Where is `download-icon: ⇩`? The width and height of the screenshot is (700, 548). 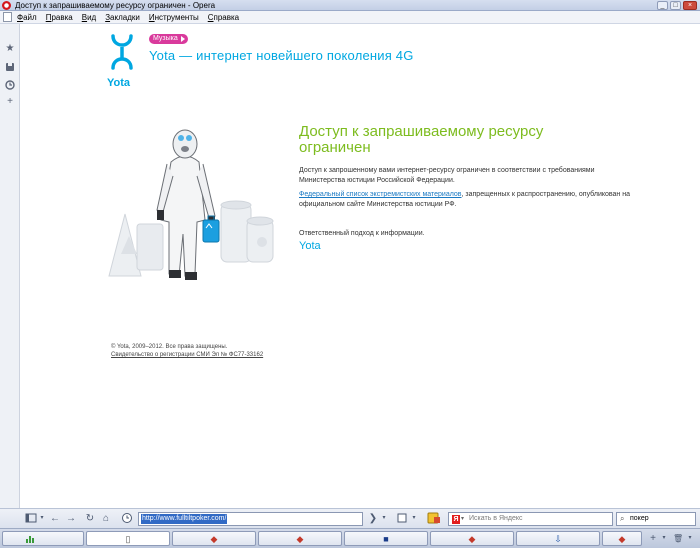
download-icon: ⇩ is located at coordinates (558, 539).